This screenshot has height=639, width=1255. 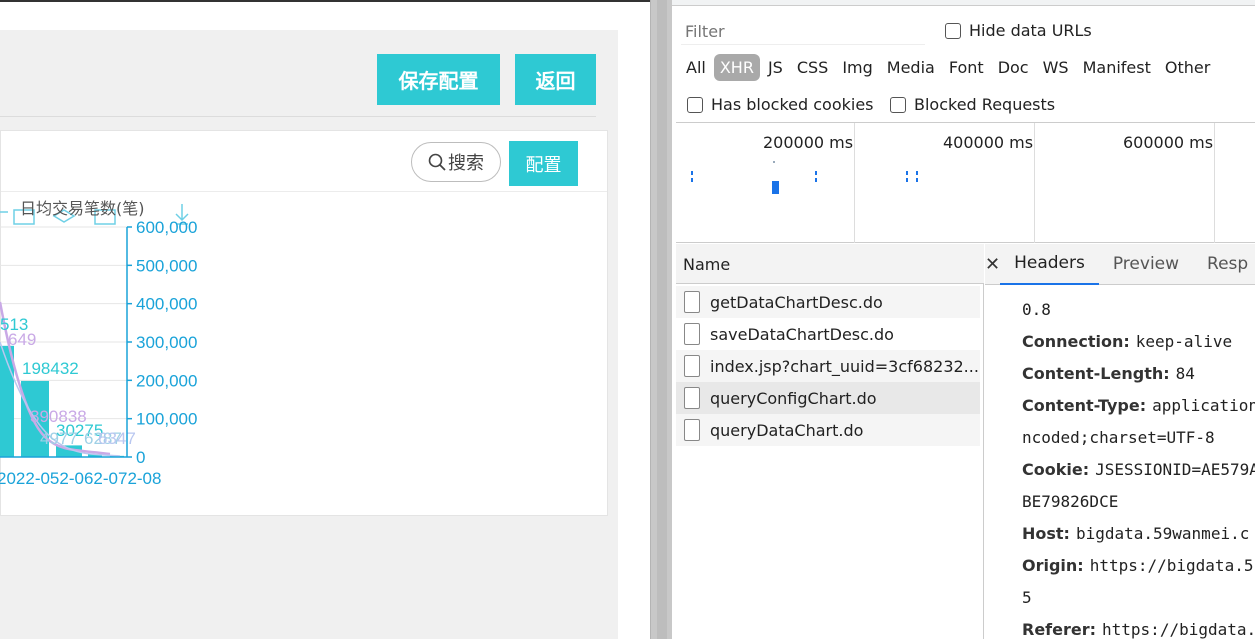 What do you see at coordinates (1203, 405) in the screenshot?
I see `header-value: application` at bounding box center [1203, 405].